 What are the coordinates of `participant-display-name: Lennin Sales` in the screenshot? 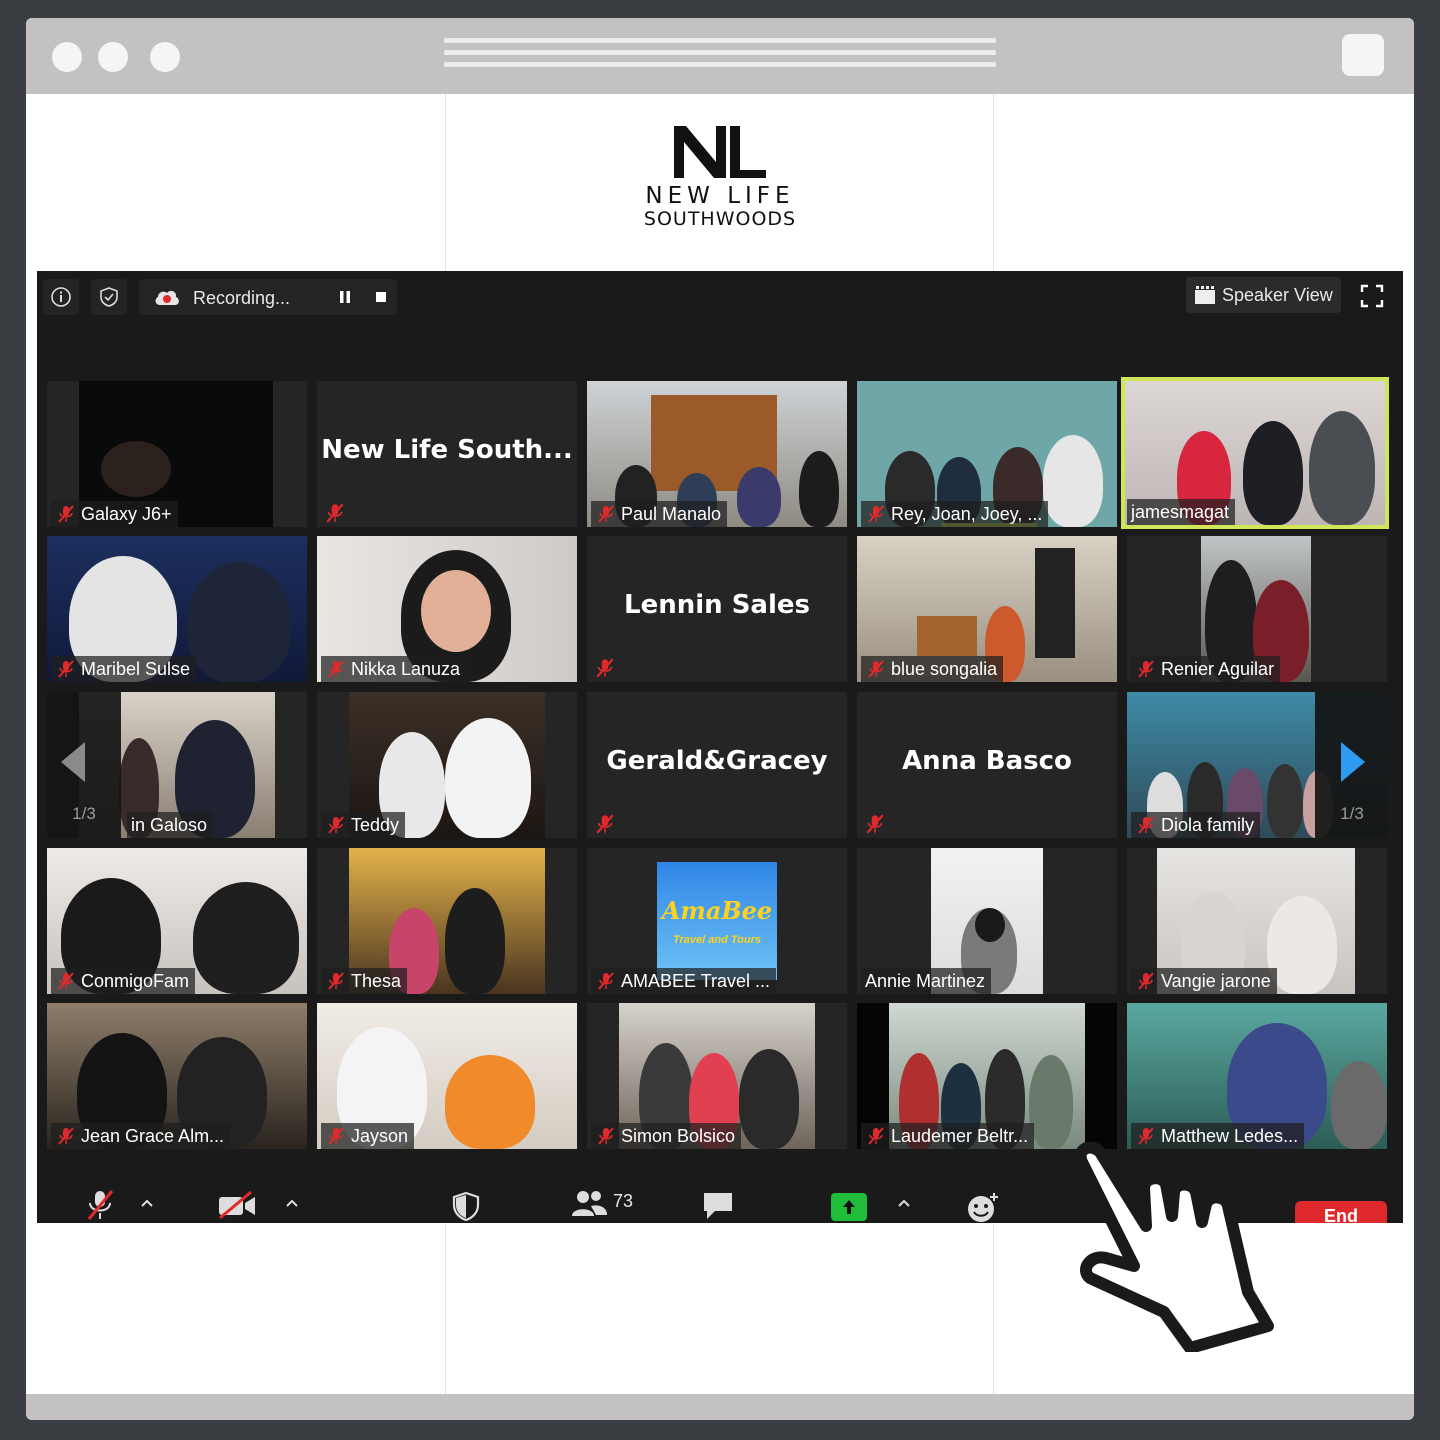 It's located at (717, 605).